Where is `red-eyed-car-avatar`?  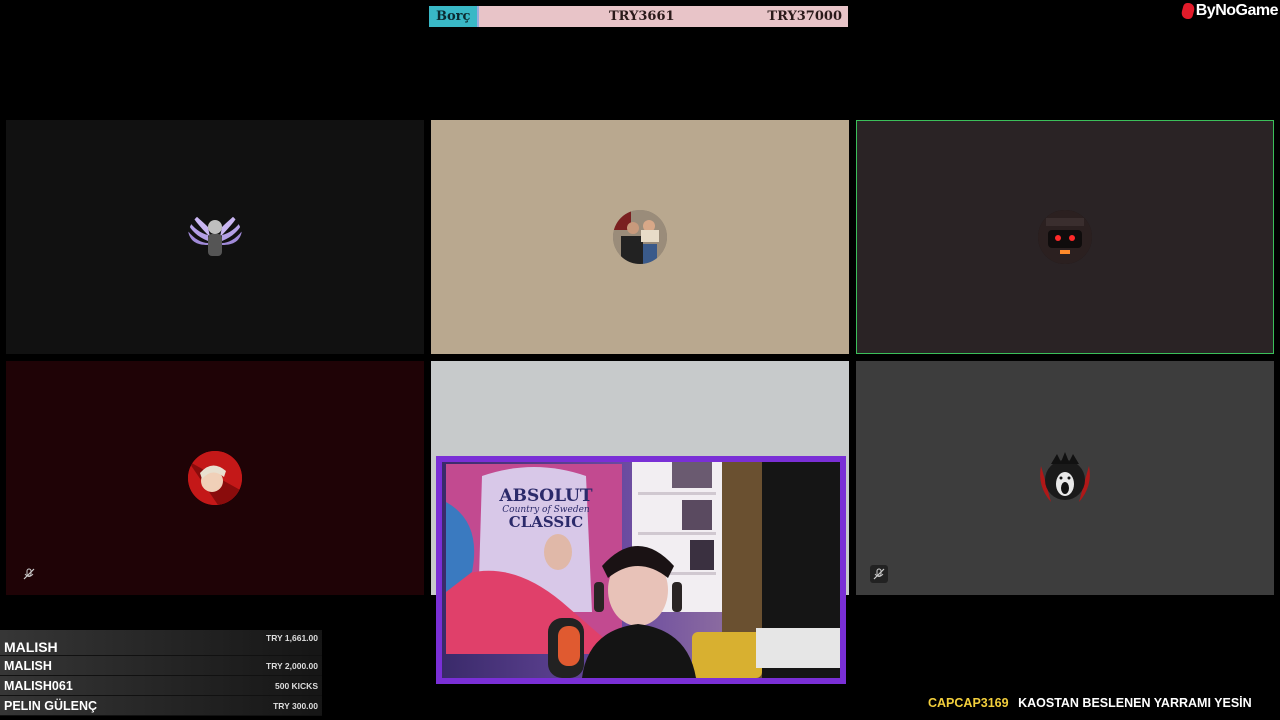 red-eyed-car-avatar is located at coordinates (1065, 237).